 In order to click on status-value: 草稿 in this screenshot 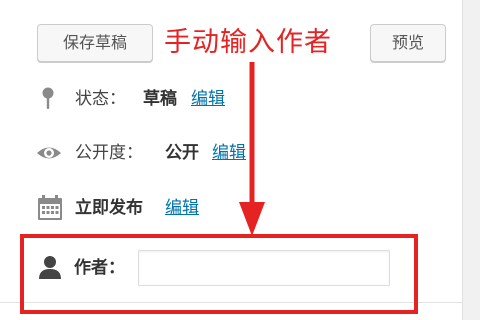, I will do `click(160, 99)`.